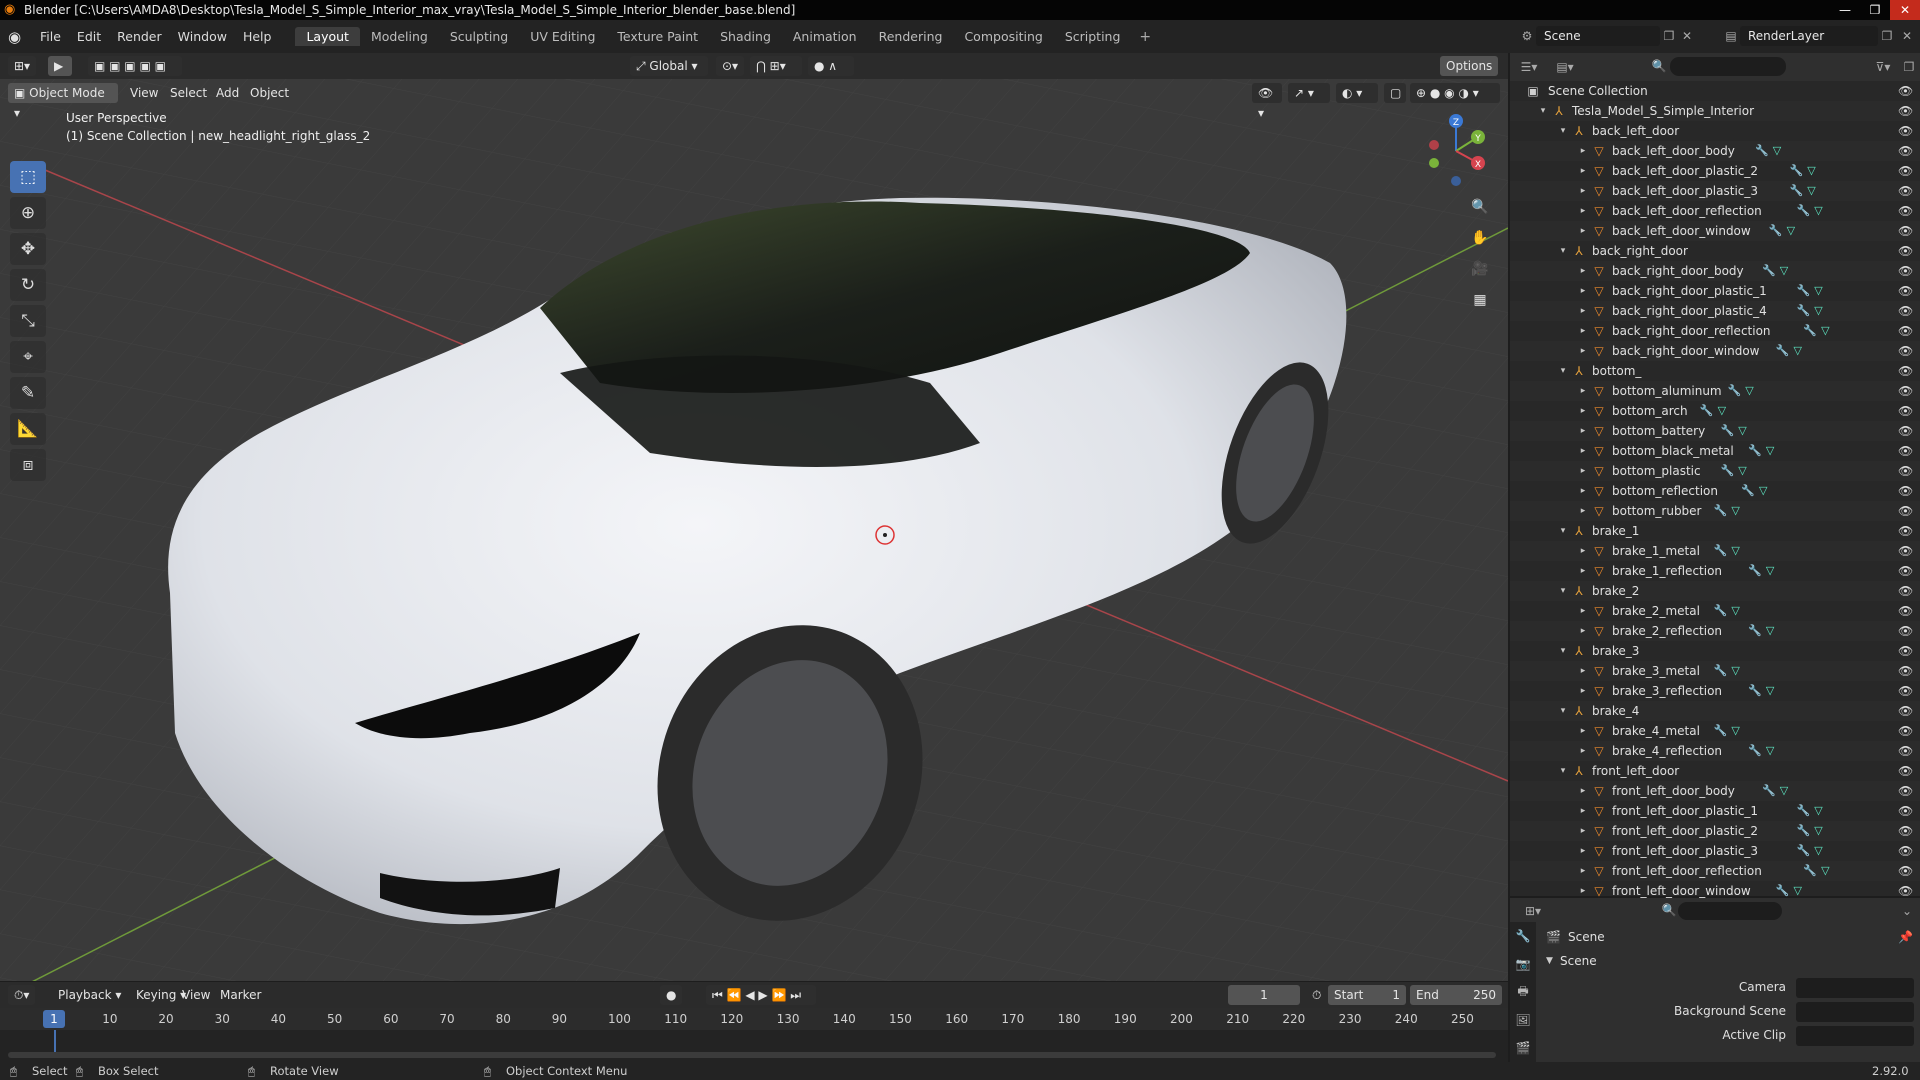 Image resolution: width=1920 pixels, height=1080 pixels. Describe the element at coordinates (1523, 992) in the screenshot. I see `output-tab-icon: 🖶` at that location.